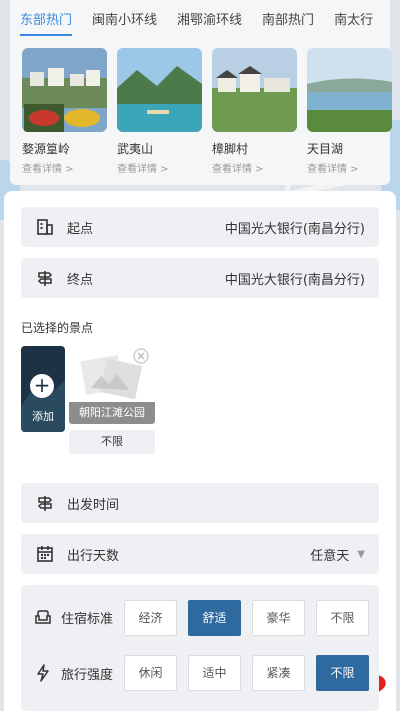 This screenshot has height=711, width=400. I want to click on add-spot-label: 添加, so click(43, 416).